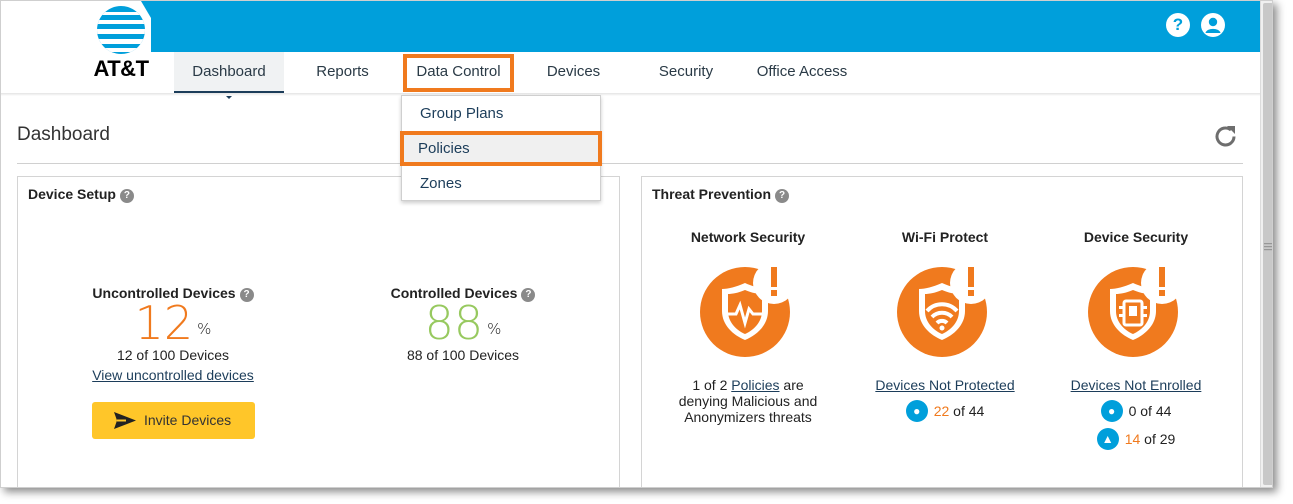 This screenshot has height=504, width=1293. I want to click on invite-devices-button: Invite Devices, so click(173, 420).